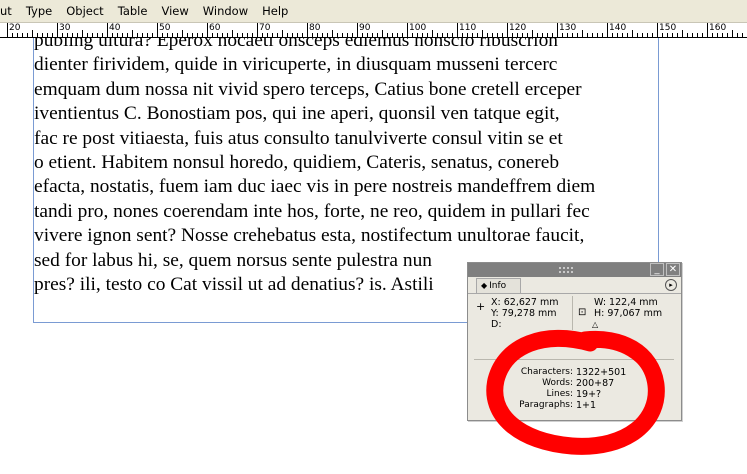  What do you see at coordinates (225, 11) in the screenshot?
I see `menu-window: Window` at bounding box center [225, 11].